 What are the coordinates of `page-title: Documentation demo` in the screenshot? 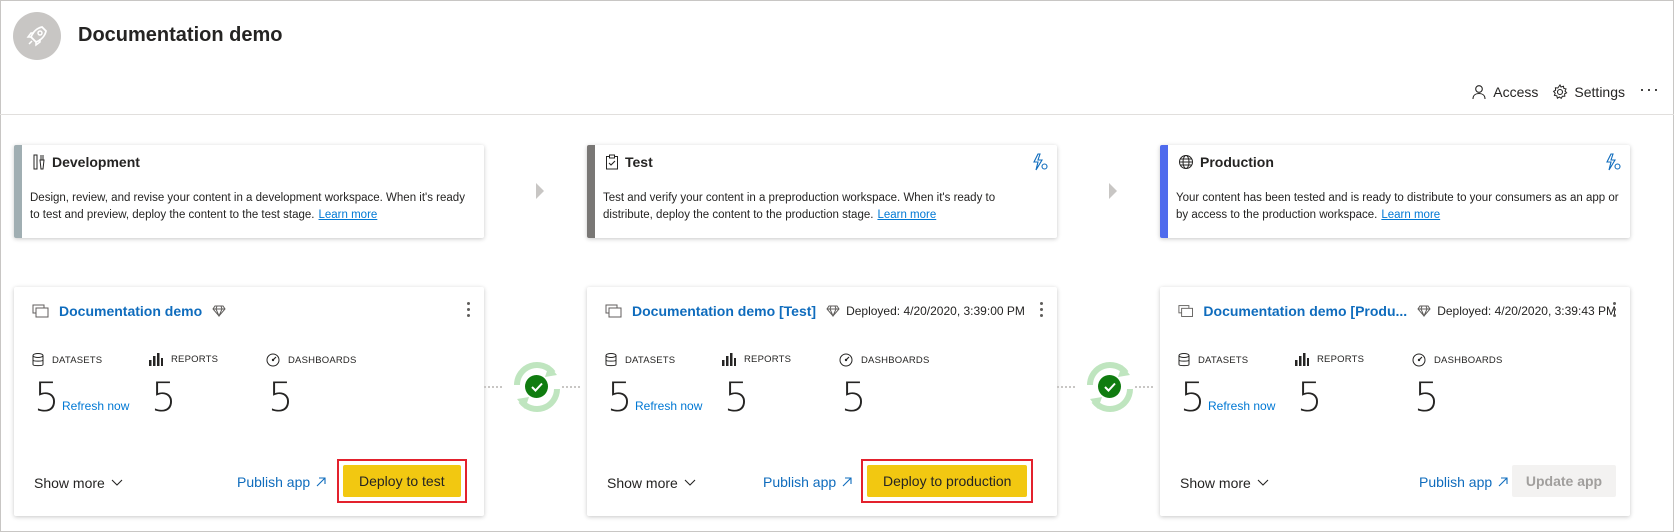 It's located at (180, 35).